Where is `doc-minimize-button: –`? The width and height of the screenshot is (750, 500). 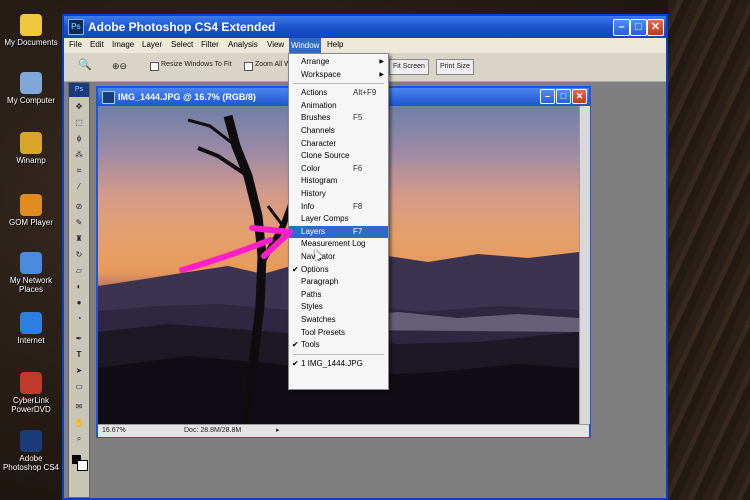
doc-minimize-button: – is located at coordinates (547, 96).